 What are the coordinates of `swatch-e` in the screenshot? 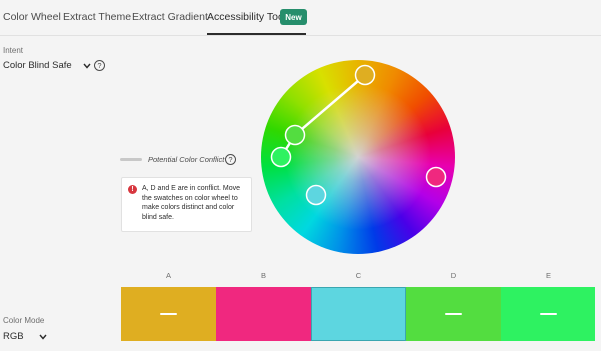 It's located at (548, 314).